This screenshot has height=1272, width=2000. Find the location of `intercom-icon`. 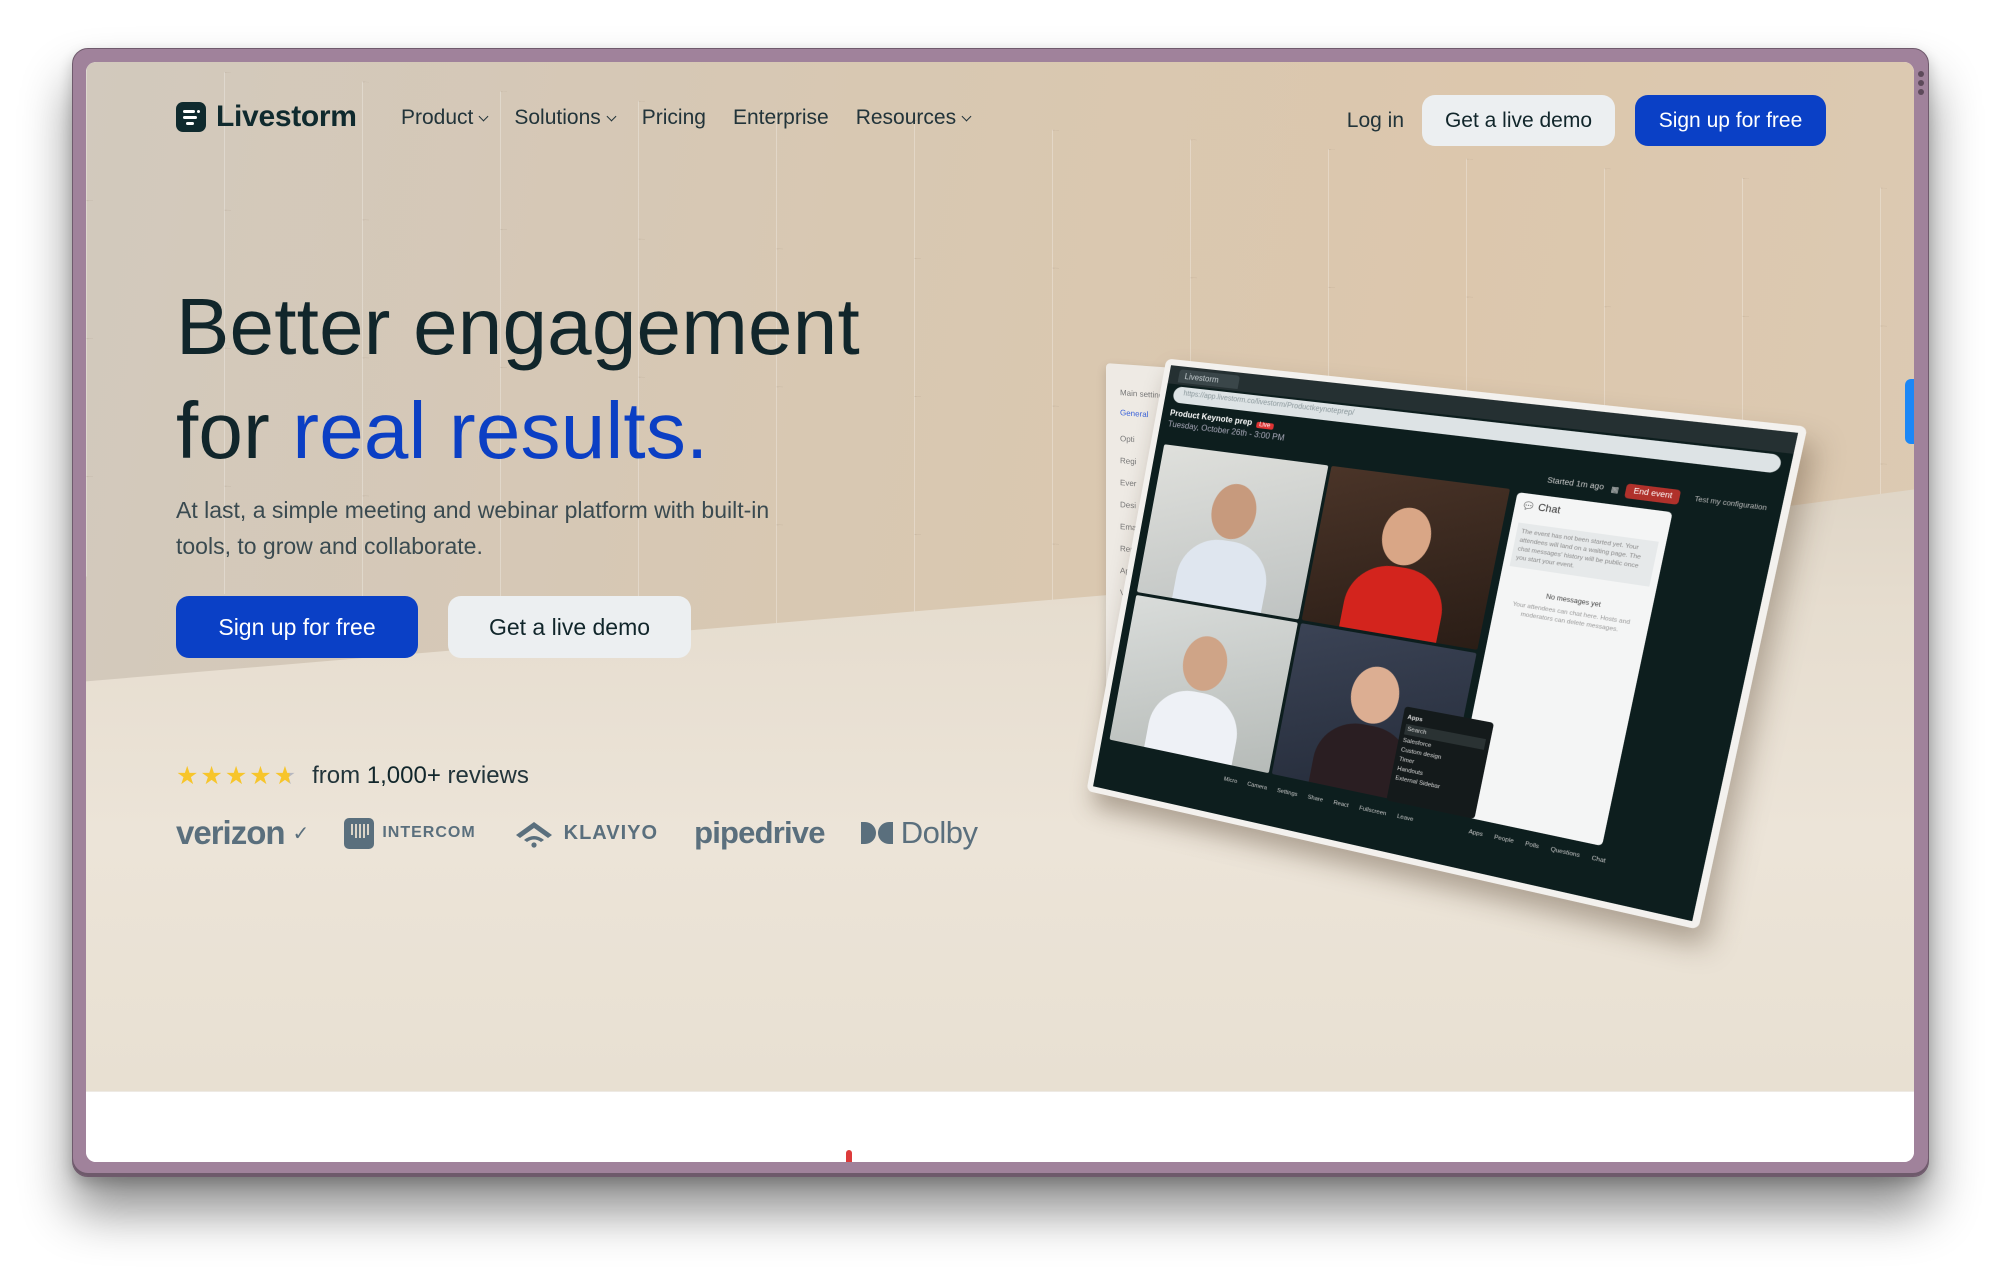

intercom-icon is located at coordinates (359, 833).